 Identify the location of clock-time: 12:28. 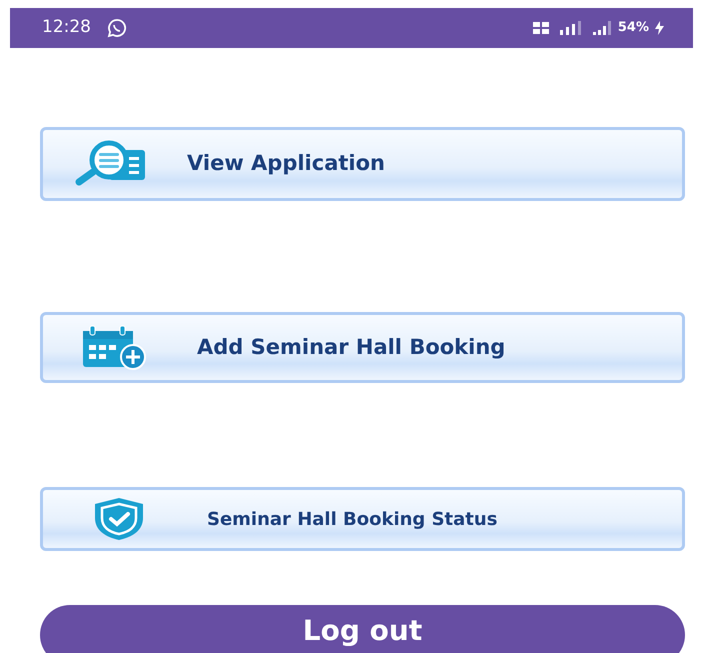
(66, 28).